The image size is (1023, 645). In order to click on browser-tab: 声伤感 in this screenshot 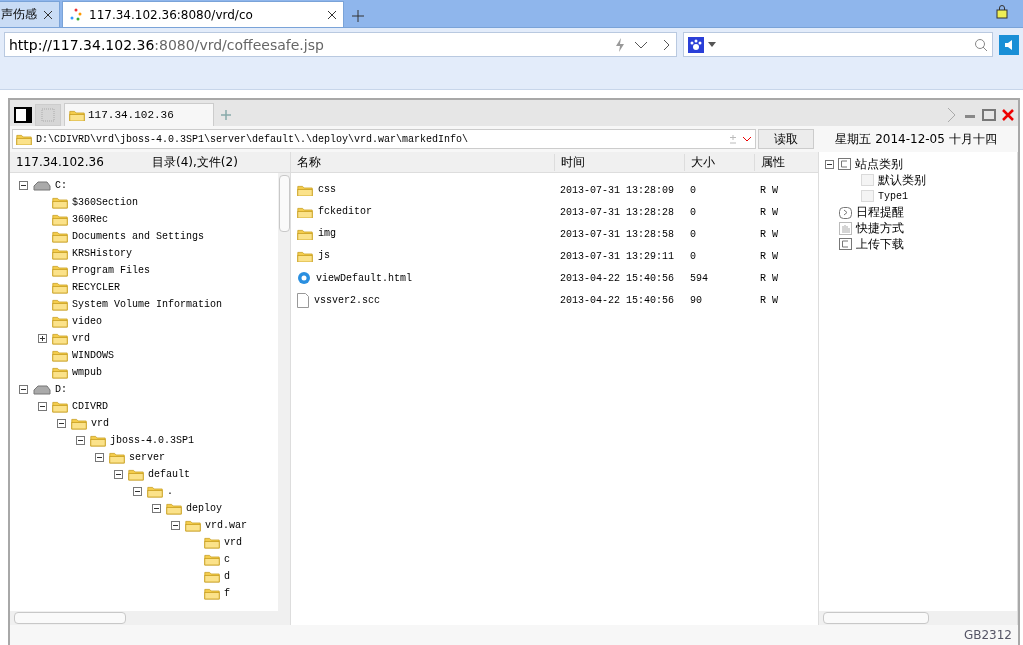, I will do `click(30, 14)`.